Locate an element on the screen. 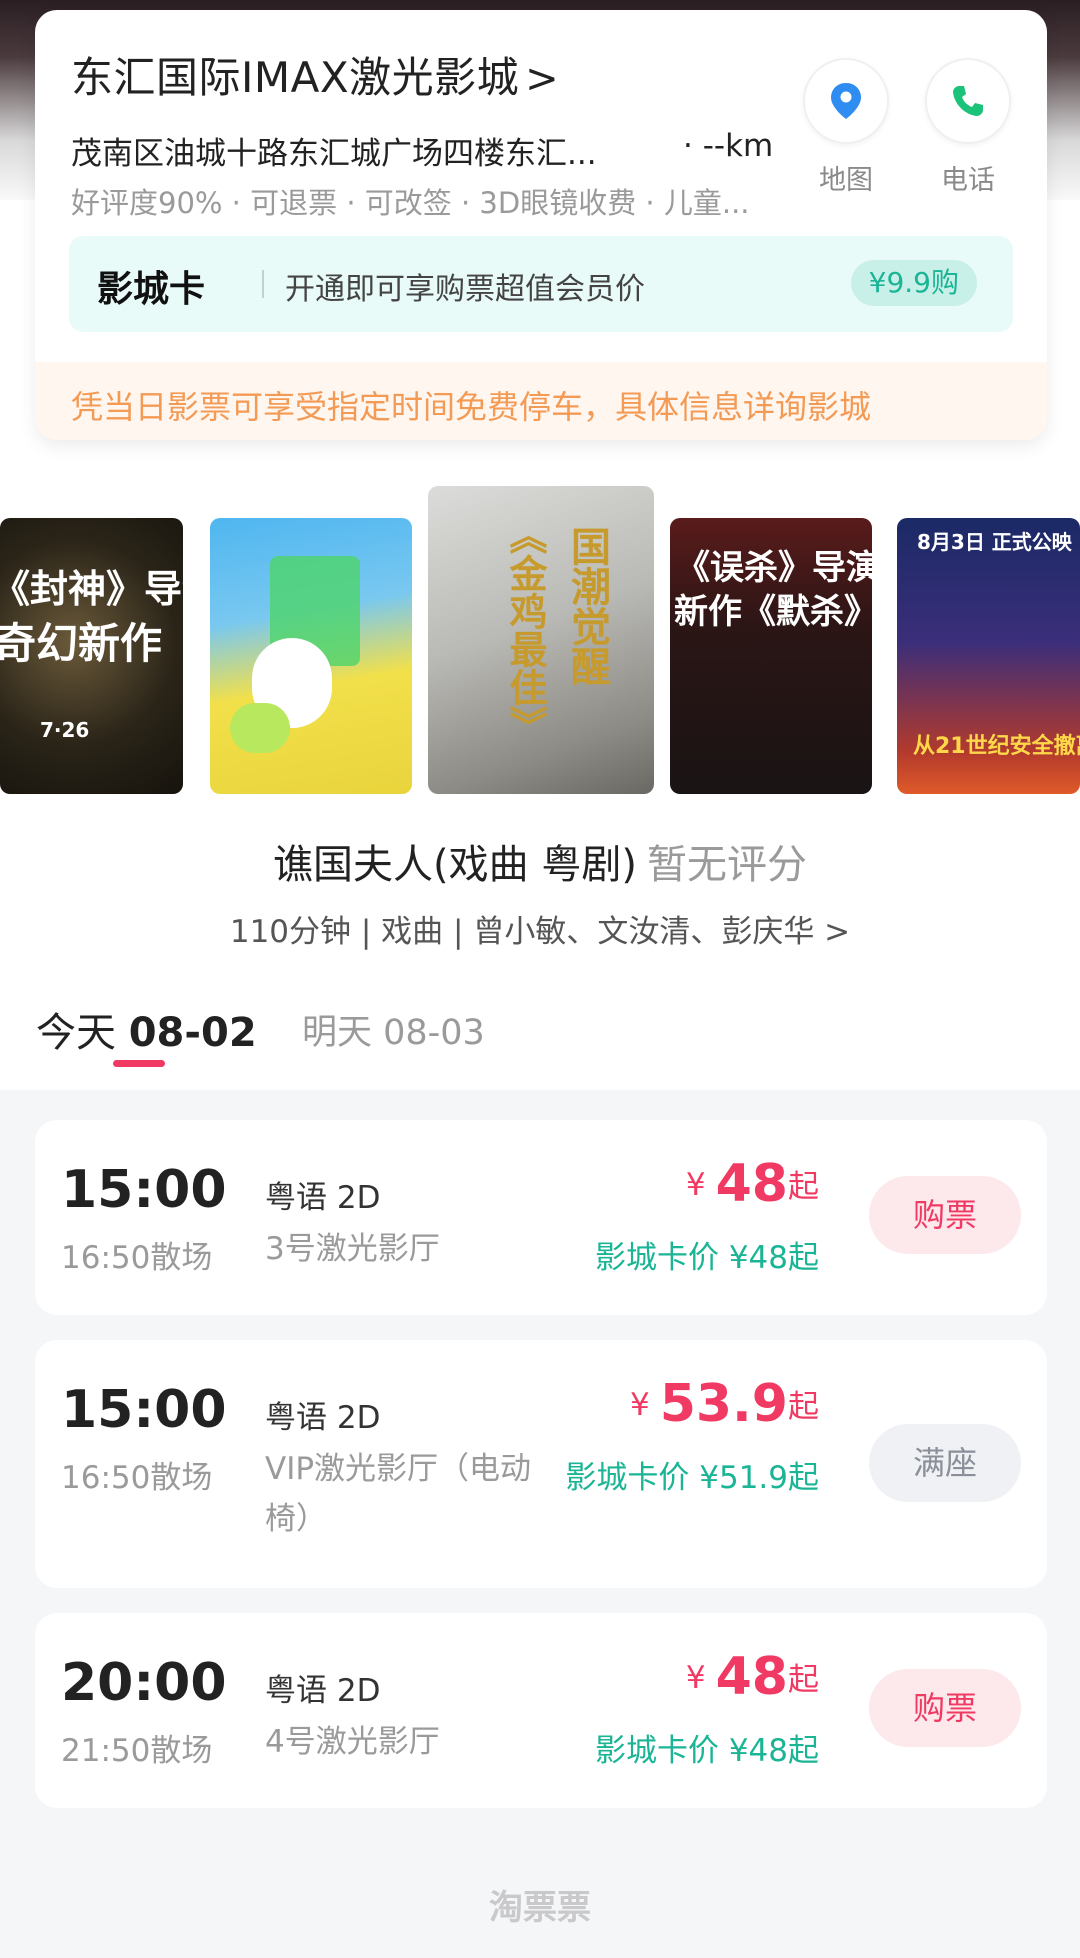 Image resolution: width=1080 pixels, height=1958 pixels. poster-text: 8月3日 正式公映 is located at coordinates (994, 542).